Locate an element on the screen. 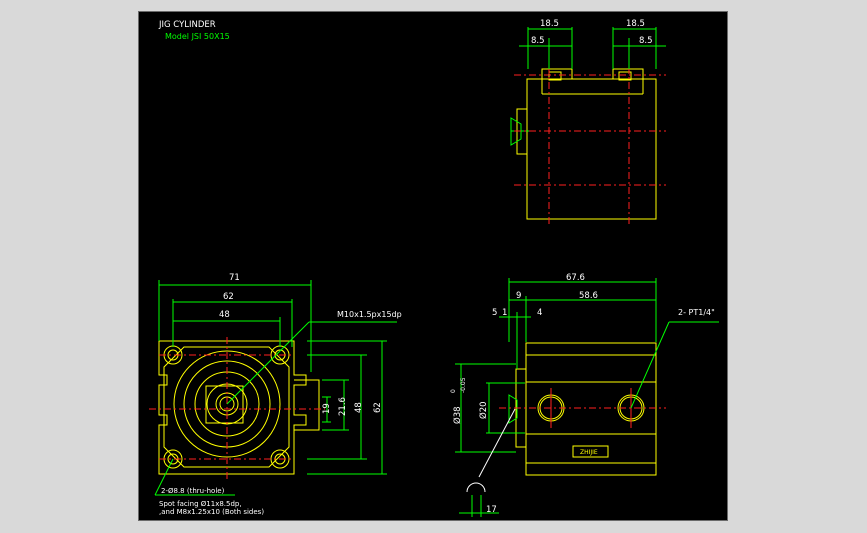  drawing-title: JIG CYLINDER is located at coordinates (187, 25).